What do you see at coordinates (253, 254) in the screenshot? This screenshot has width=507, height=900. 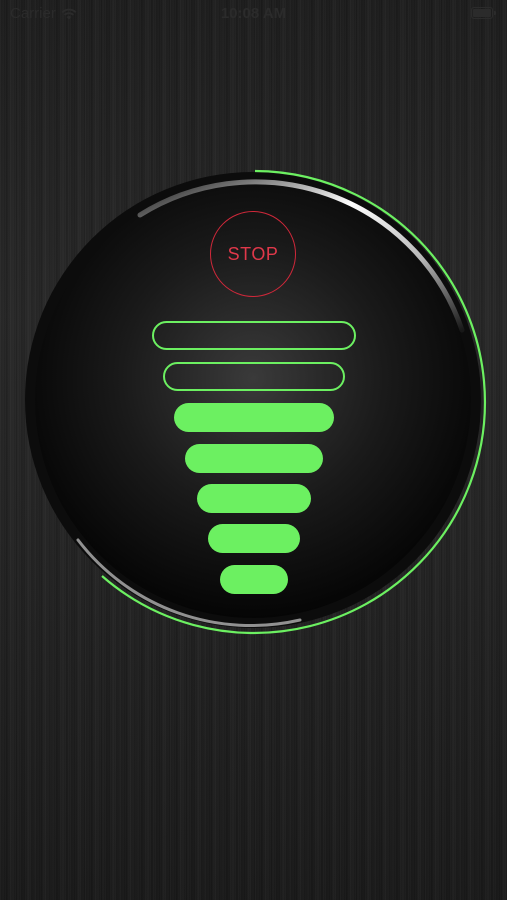 I see `stop-button: STOP` at bounding box center [253, 254].